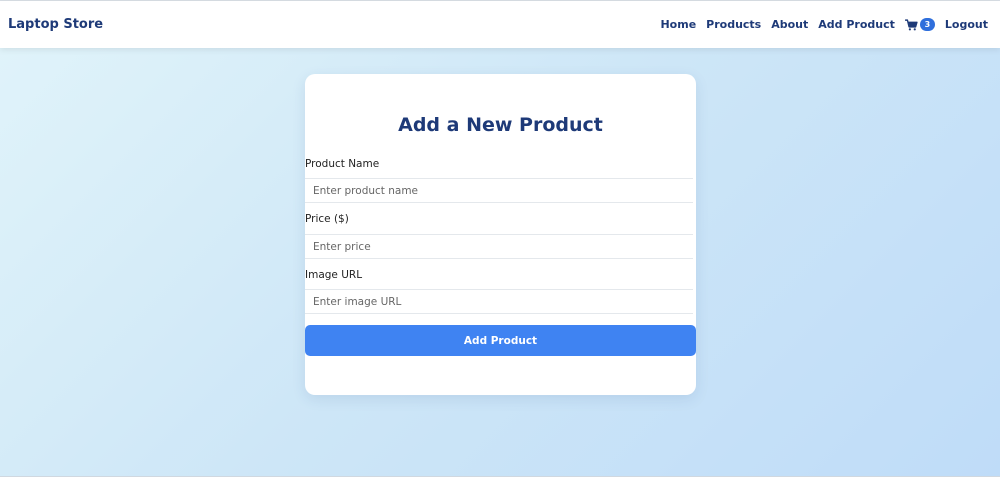 This screenshot has width=1000, height=477. What do you see at coordinates (927, 24) in the screenshot?
I see `cart-count-badge: 3` at bounding box center [927, 24].